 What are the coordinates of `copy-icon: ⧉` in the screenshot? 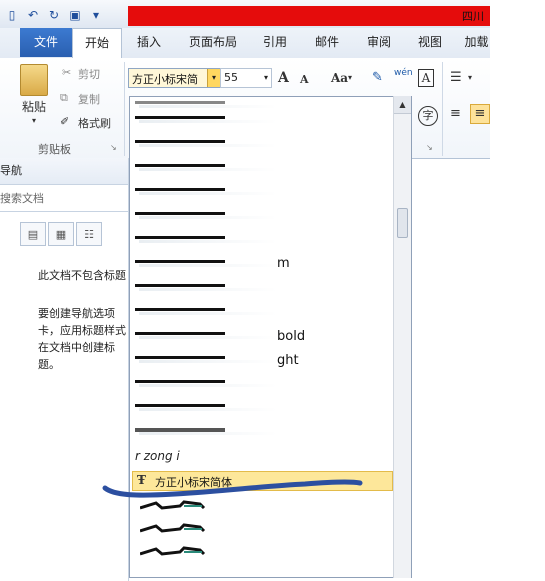 It's located at (64, 97).